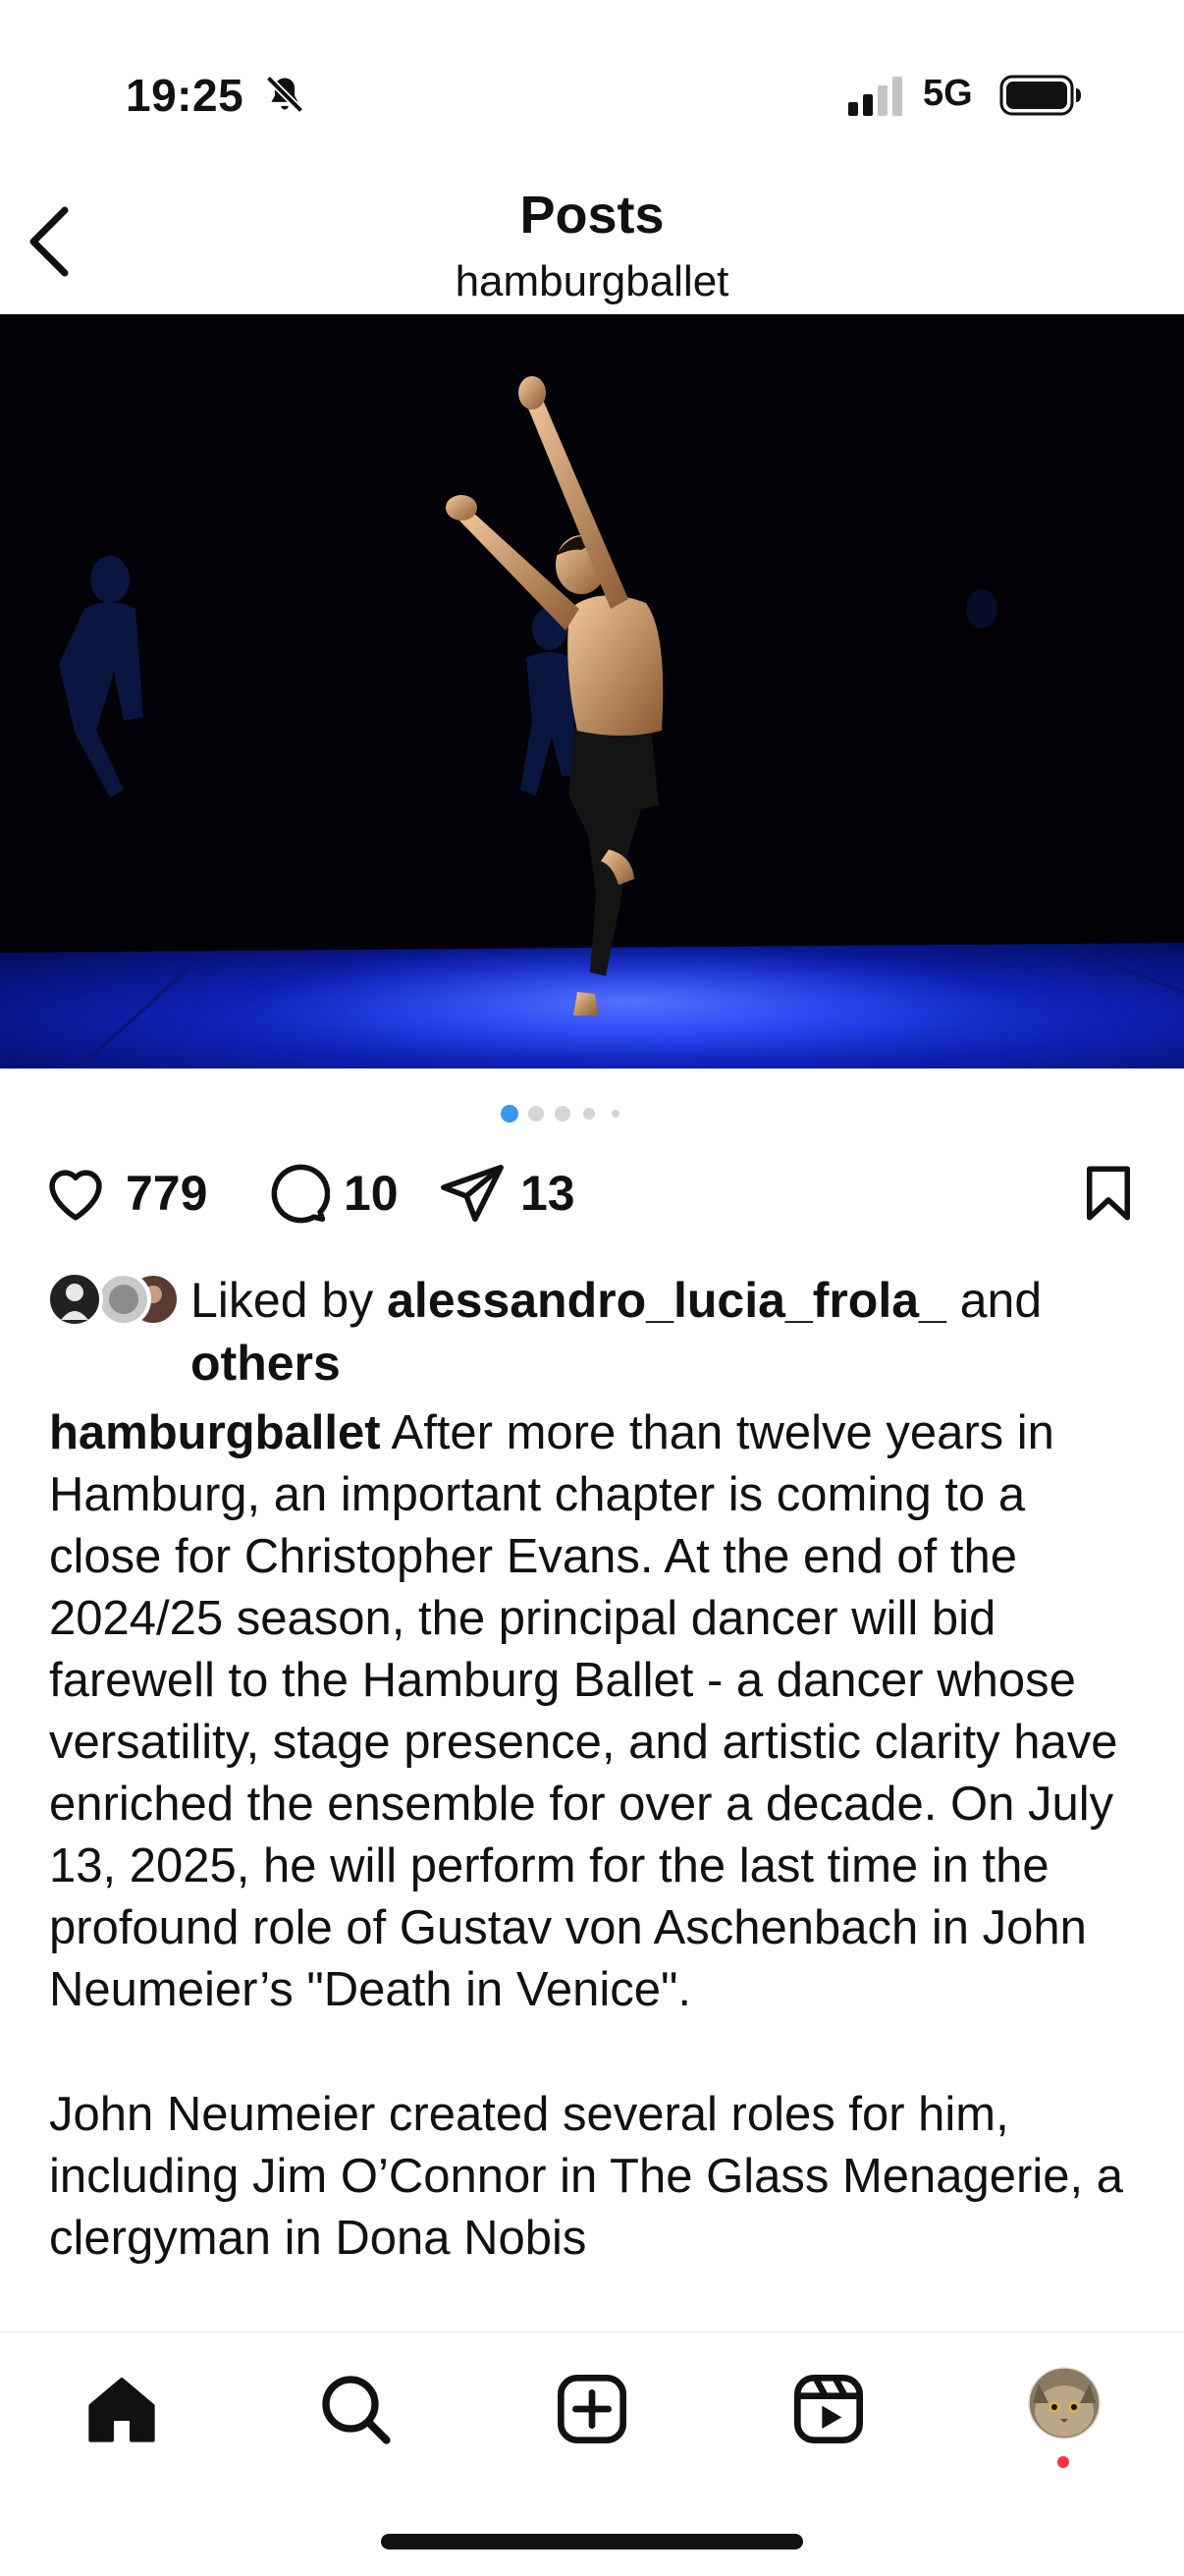 This screenshot has width=1184, height=2576. I want to click on share-count: 13, so click(547, 1193).